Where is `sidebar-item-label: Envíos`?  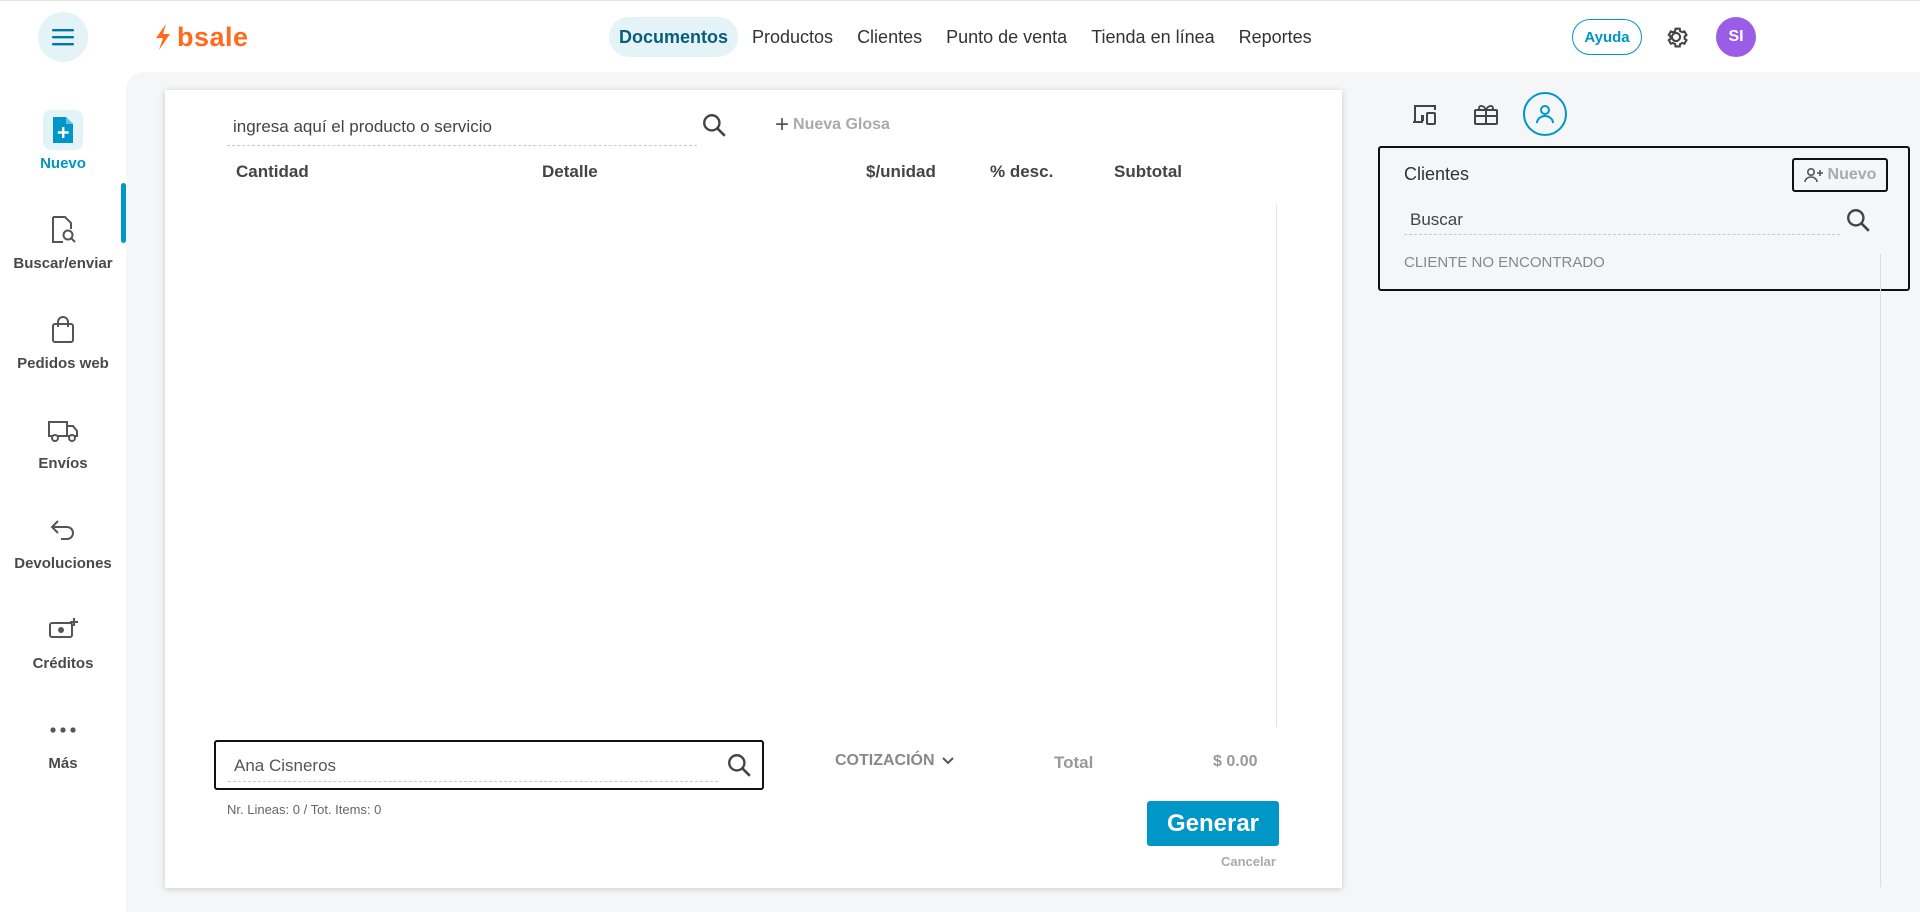
sidebar-item-label: Envíos is located at coordinates (63, 463).